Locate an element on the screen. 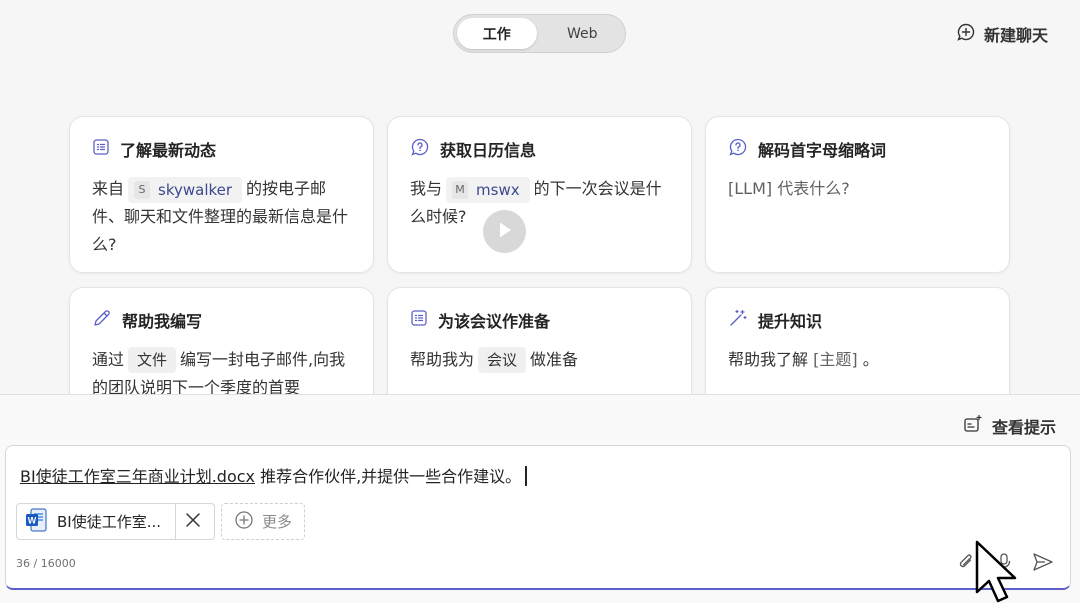 Image resolution: width=1080 pixels, height=603 pixels. play-button is located at coordinates (504, 231).